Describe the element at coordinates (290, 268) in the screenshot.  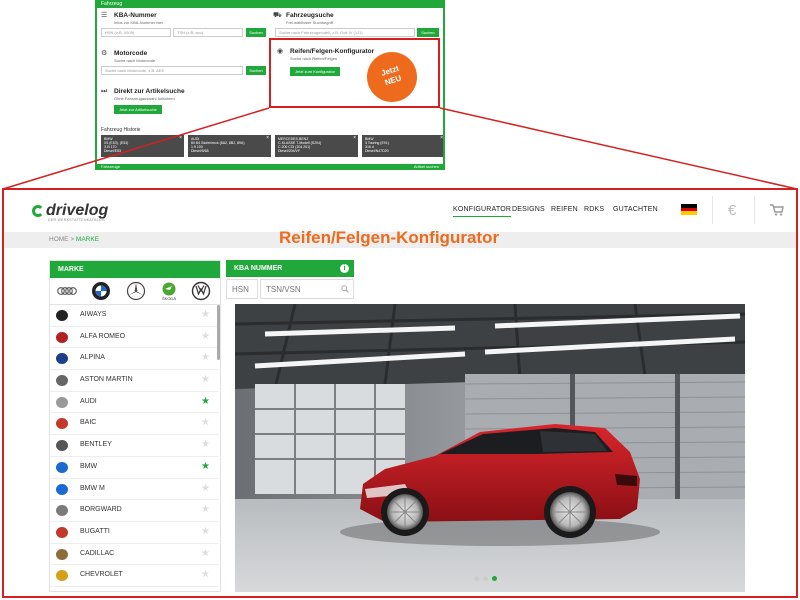
I see `kba-panel-header: KBA NUMMER i` at that location.